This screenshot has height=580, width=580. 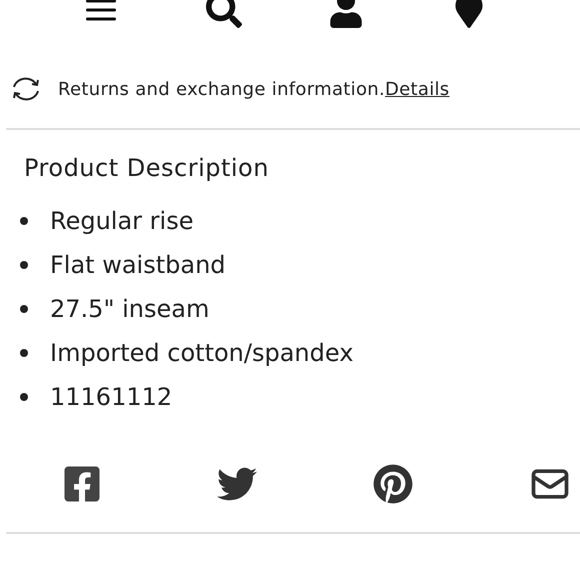 I want to click on section-title: Product Description, so click(x=147, y=168).